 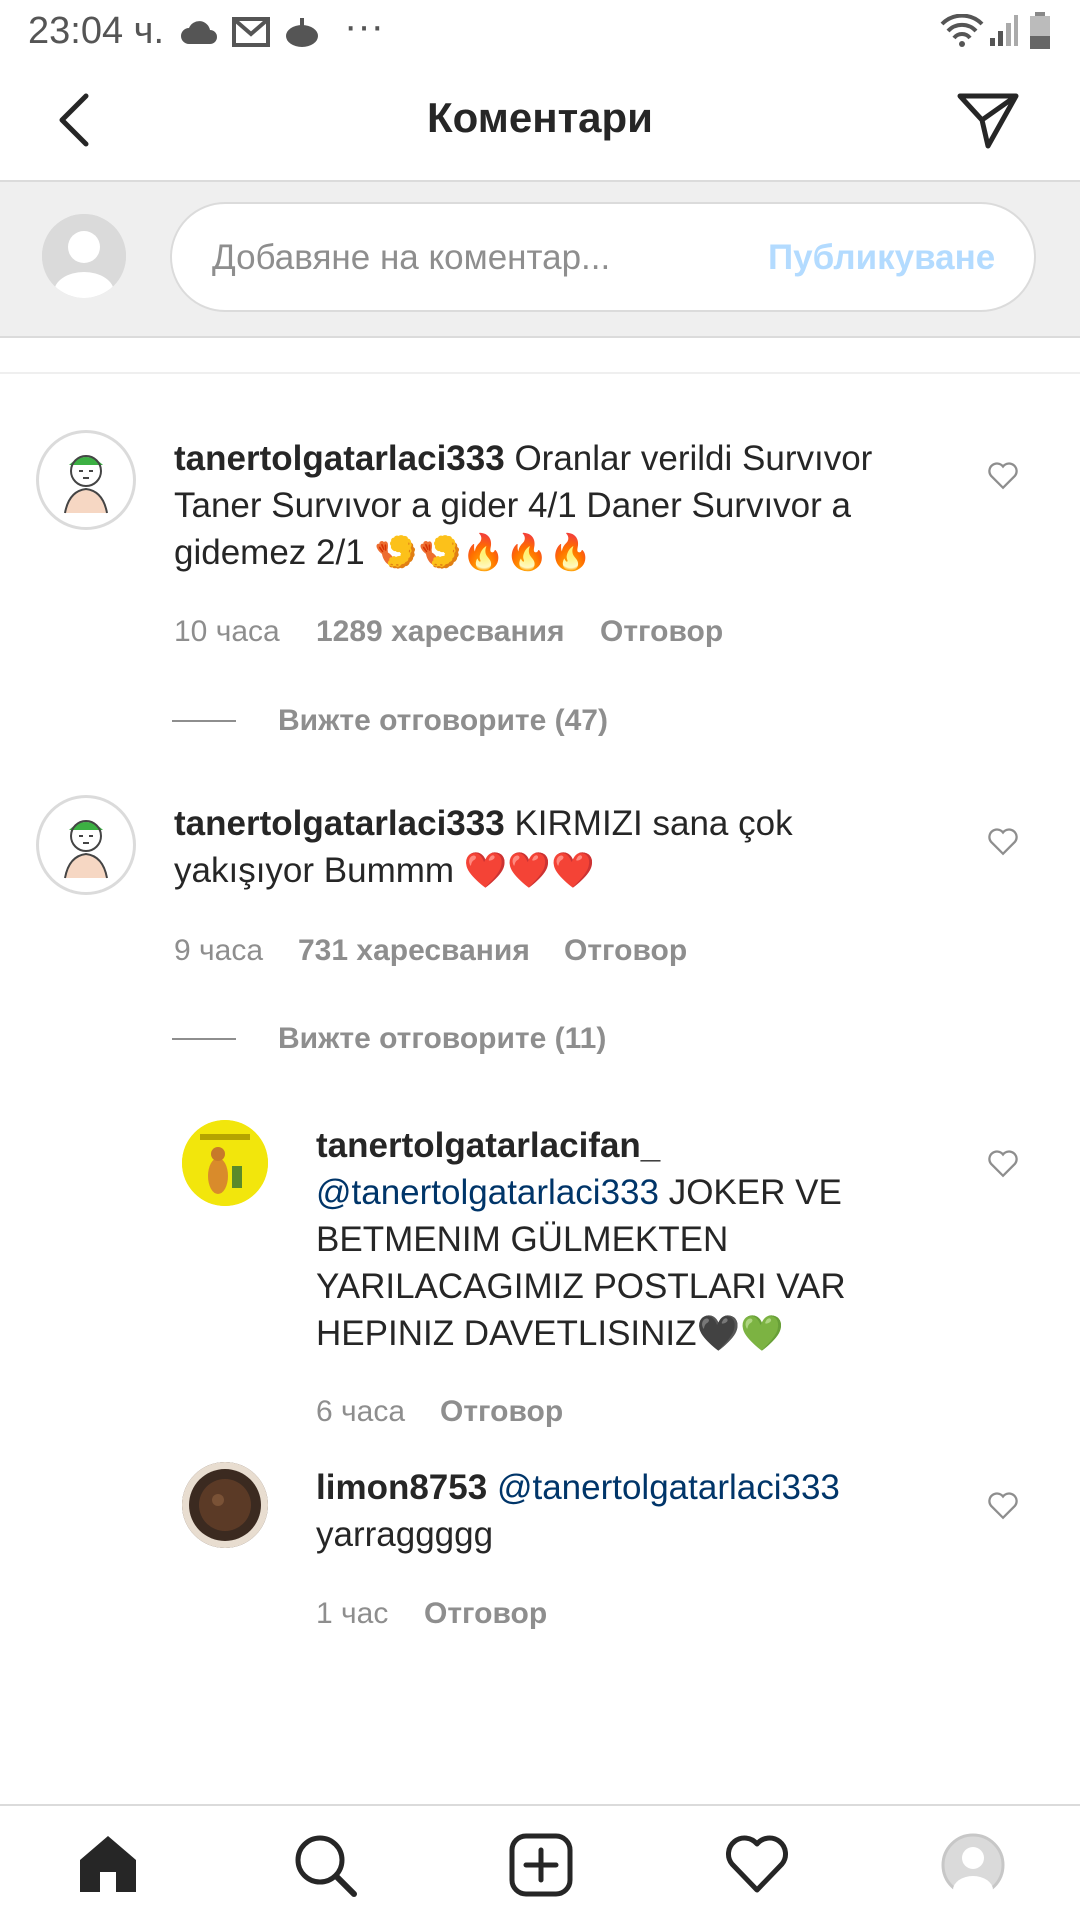 I want to click on status-time: 23:04 ч., so click(x=96, y=31).